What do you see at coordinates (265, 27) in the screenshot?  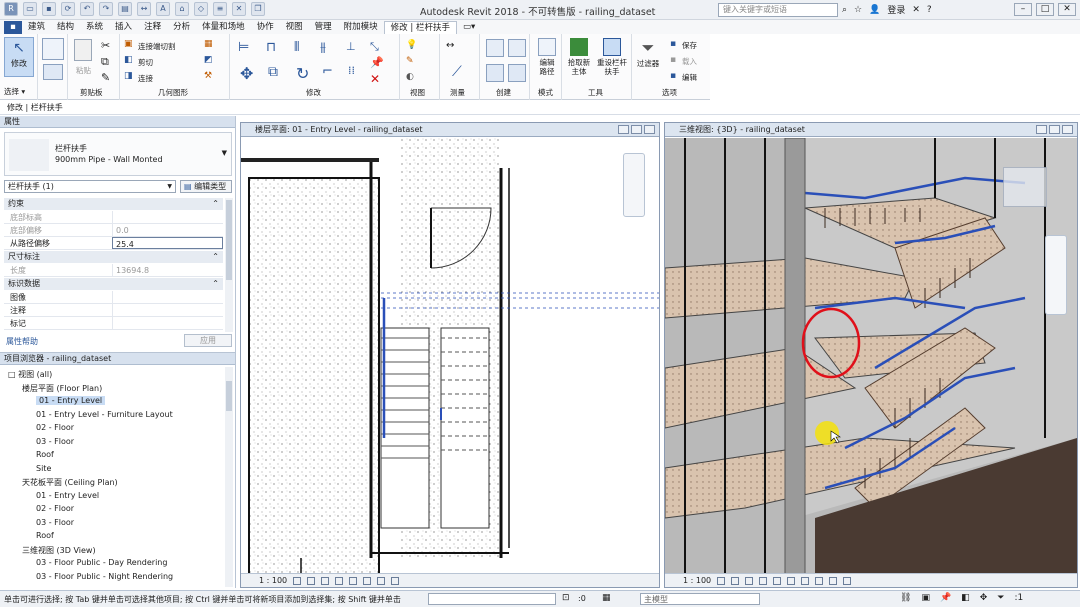 I see `tab-collaborate: 协作` at bounding box center [265, 27].